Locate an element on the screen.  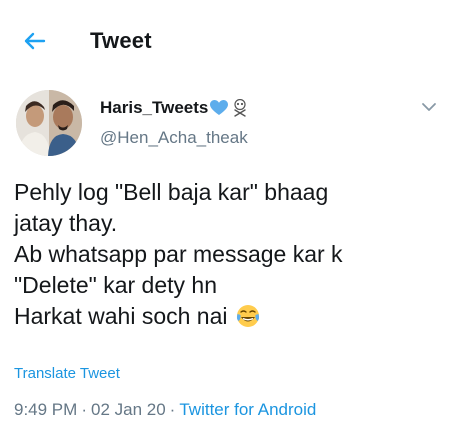
author-handle: @Hen_Acha_theak is located at coordinates (174, 138).